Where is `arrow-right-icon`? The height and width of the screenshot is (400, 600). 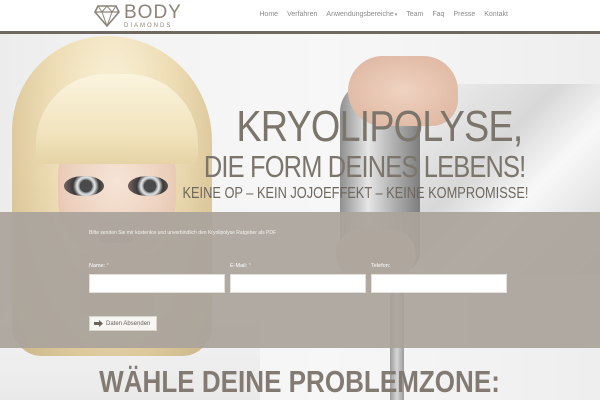 arrow-right-icon is located at coordinates (98, 323).